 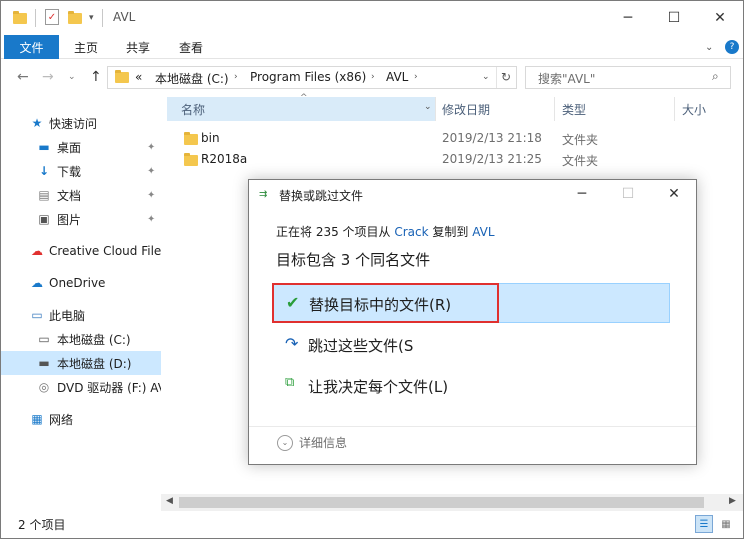 What do you see at coordinates (411, 232) in the screenshot?
I see `source-folder-link: Crack` at bounding box center [411, 232].